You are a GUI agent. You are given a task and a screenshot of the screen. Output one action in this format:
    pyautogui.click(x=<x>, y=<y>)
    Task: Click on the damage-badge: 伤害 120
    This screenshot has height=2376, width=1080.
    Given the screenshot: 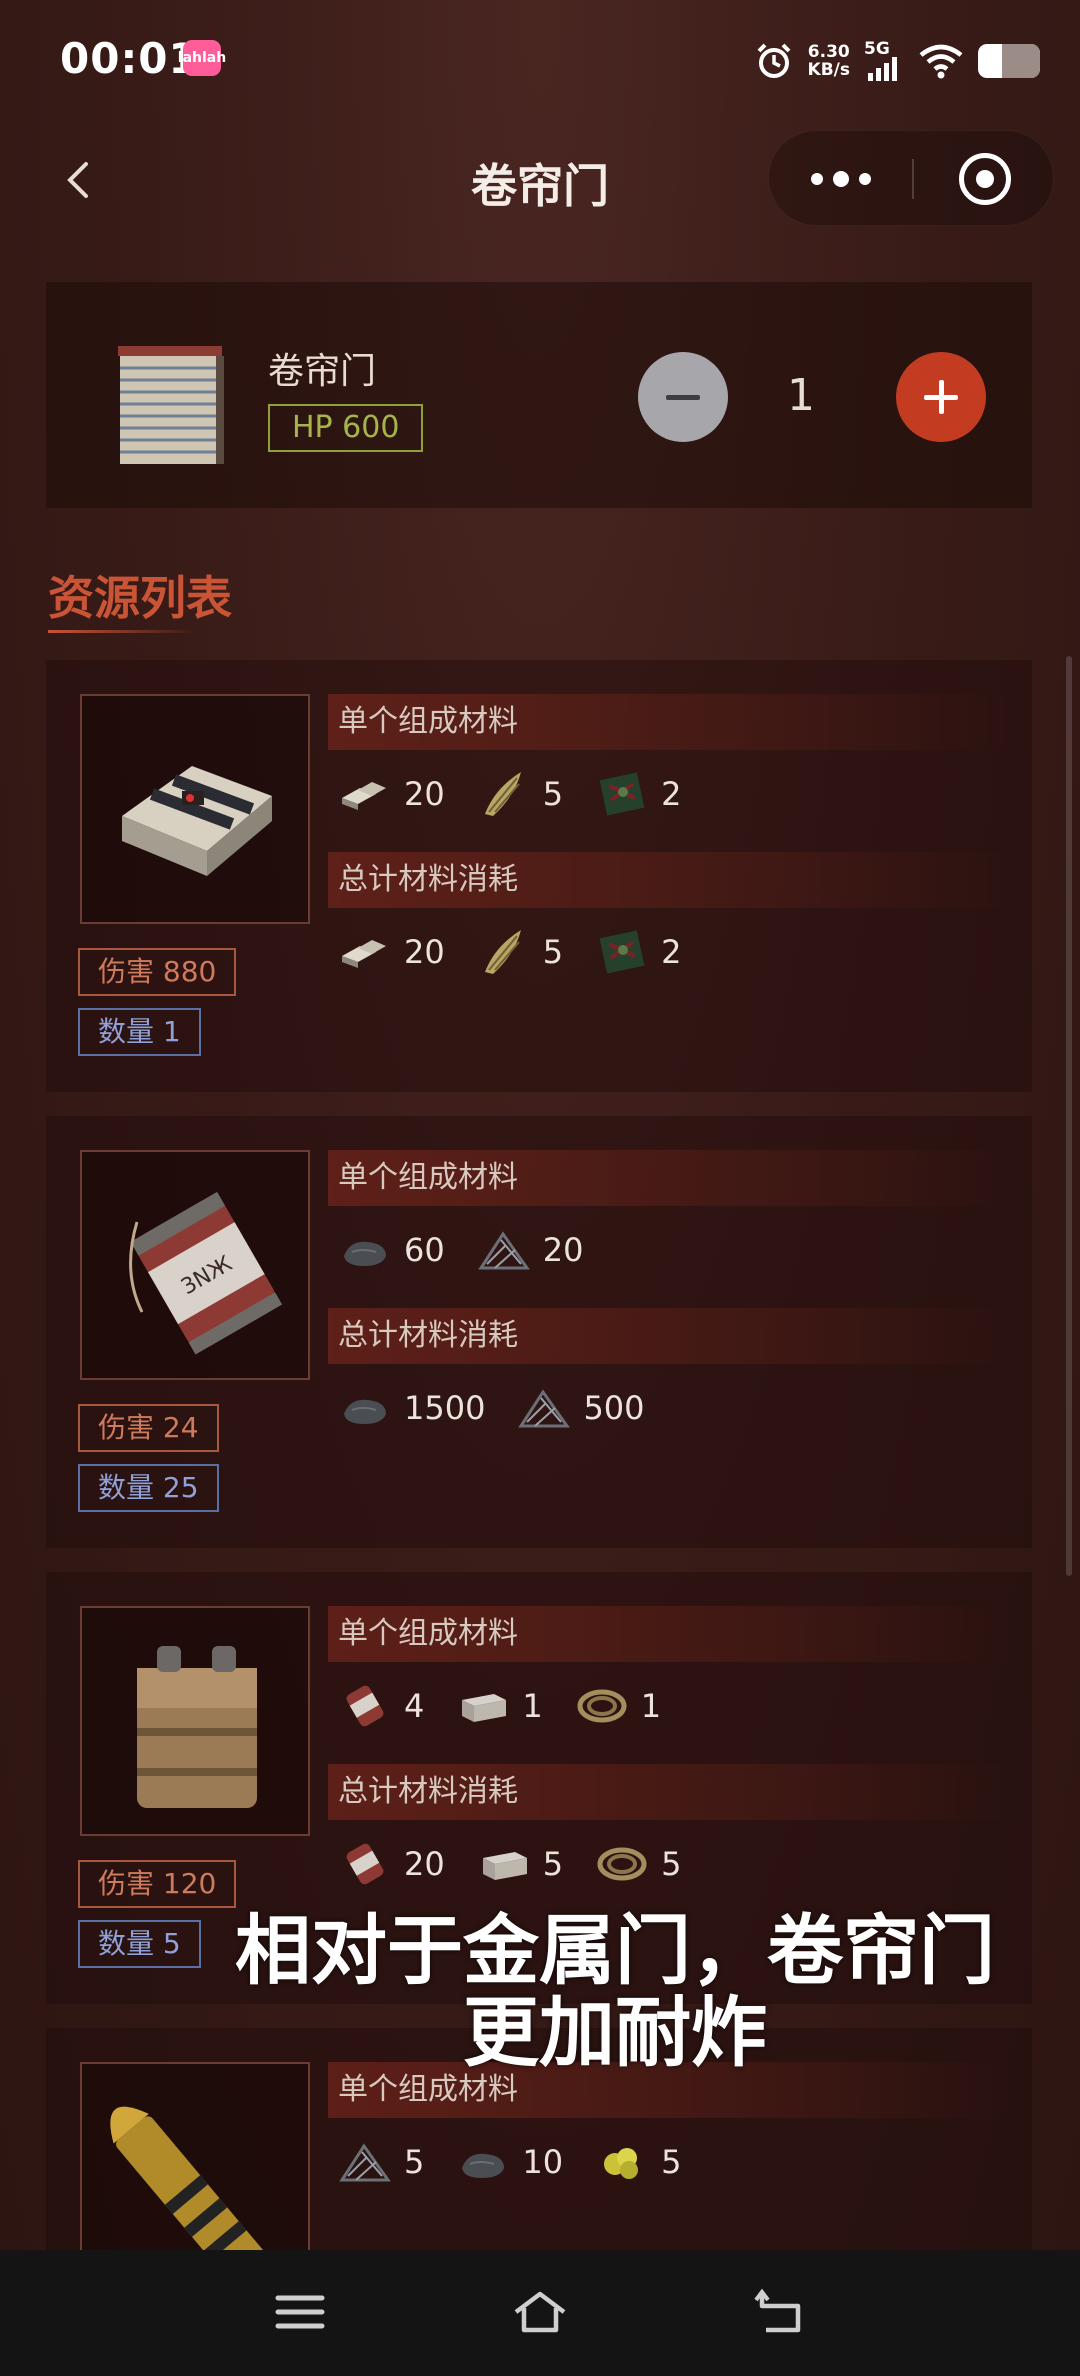 What is the action you would take?
    pyautogui.click(x=157, y=1884)
    